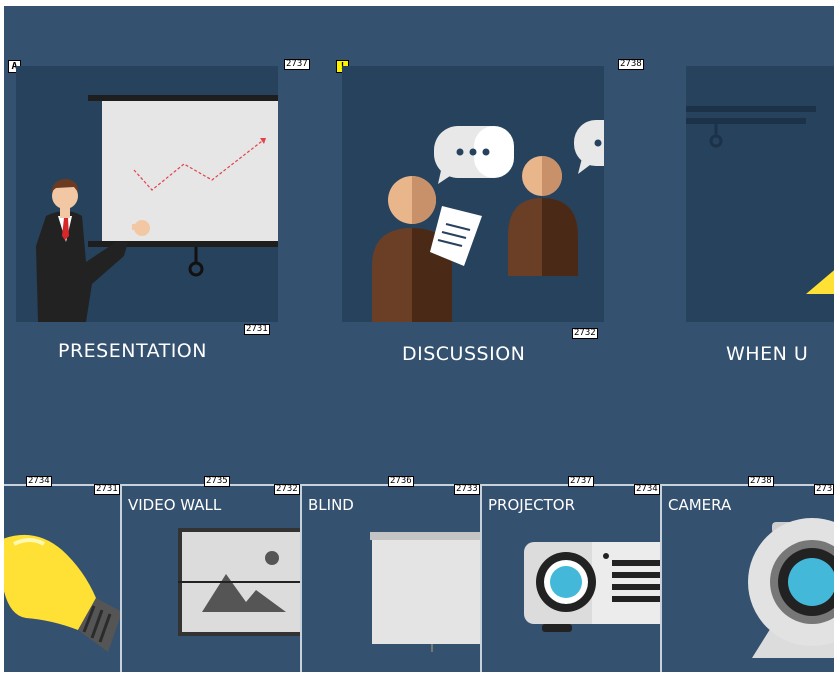  I want to click on device-id-corner: 2733, so click(467, 489).